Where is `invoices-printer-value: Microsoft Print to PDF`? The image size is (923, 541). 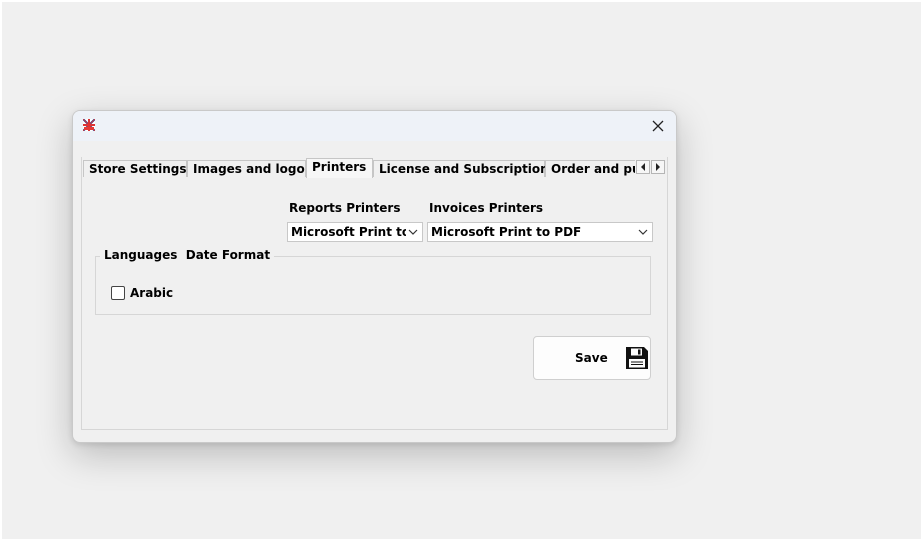
invoices-printer-value: Microsoft Print to PDF is located at coordinates (506, 232).